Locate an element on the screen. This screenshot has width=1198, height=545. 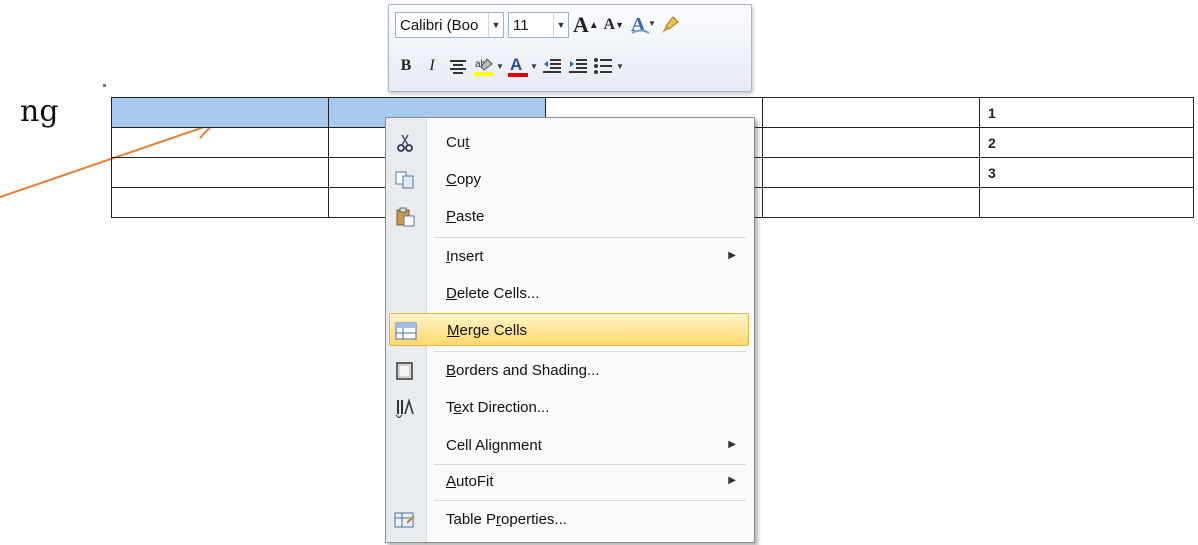
italic-button: I is located at coordinates (432, 66).